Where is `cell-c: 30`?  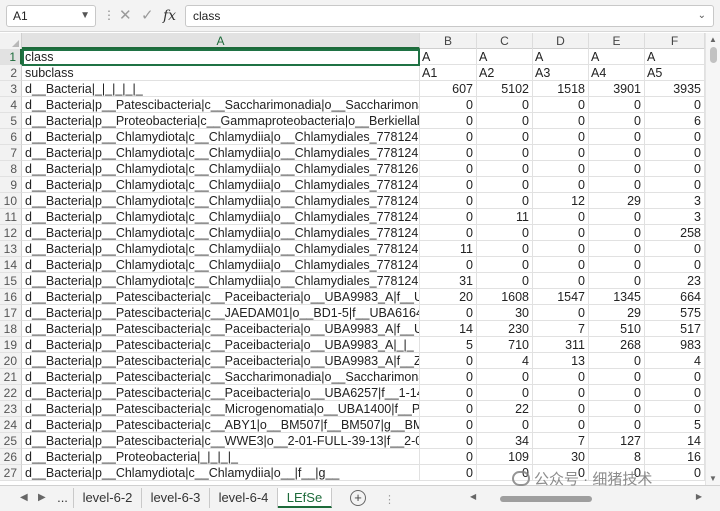 cell-c: 30 is located at coordinates (505, 313).